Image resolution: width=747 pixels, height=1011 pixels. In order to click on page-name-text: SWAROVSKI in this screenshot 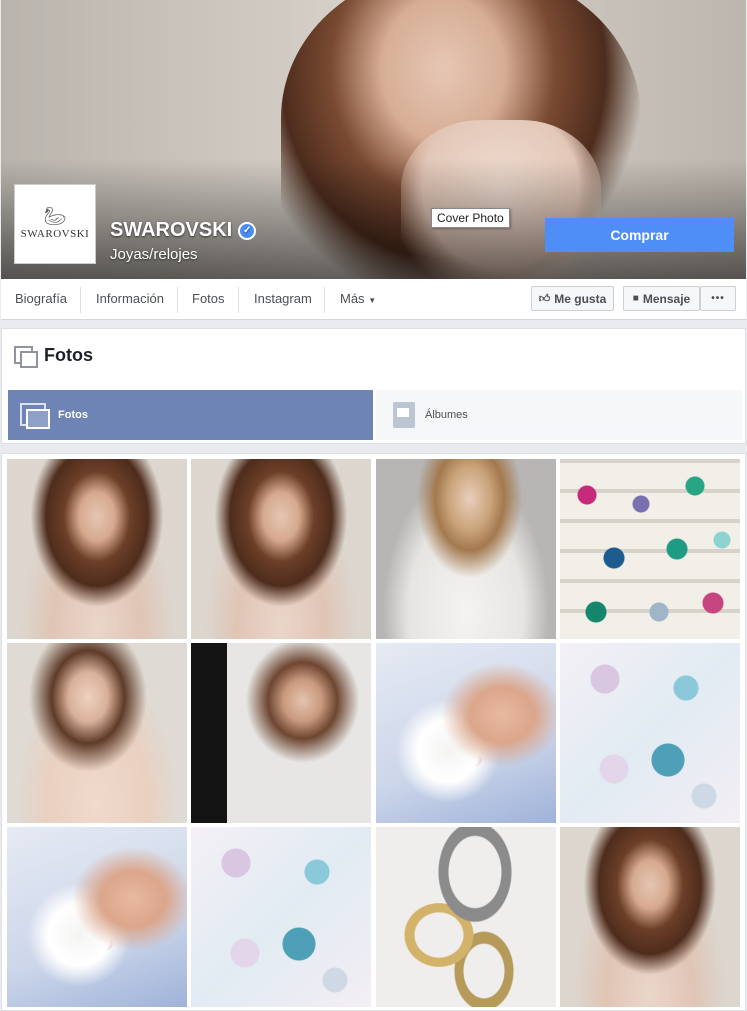, I will do `click(171, 230)`.